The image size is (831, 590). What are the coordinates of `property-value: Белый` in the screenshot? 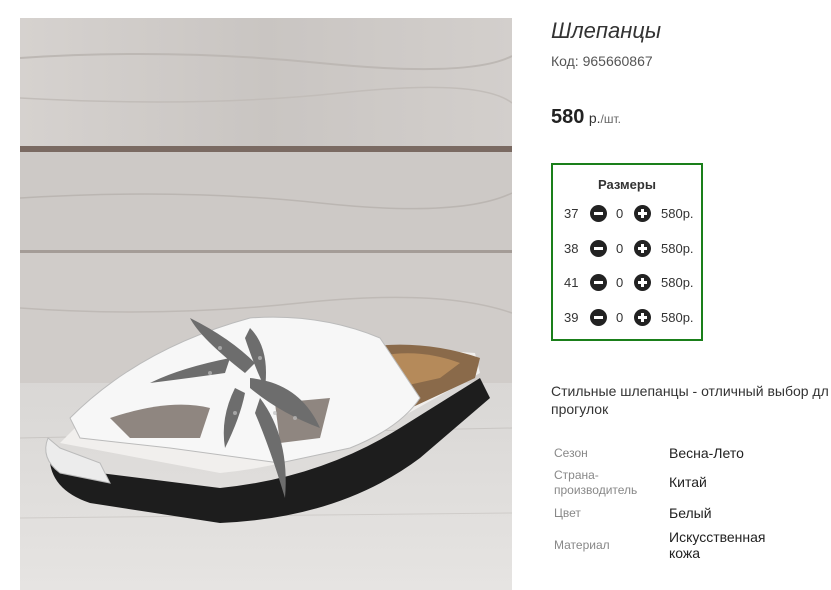 It's located at (690, 513).